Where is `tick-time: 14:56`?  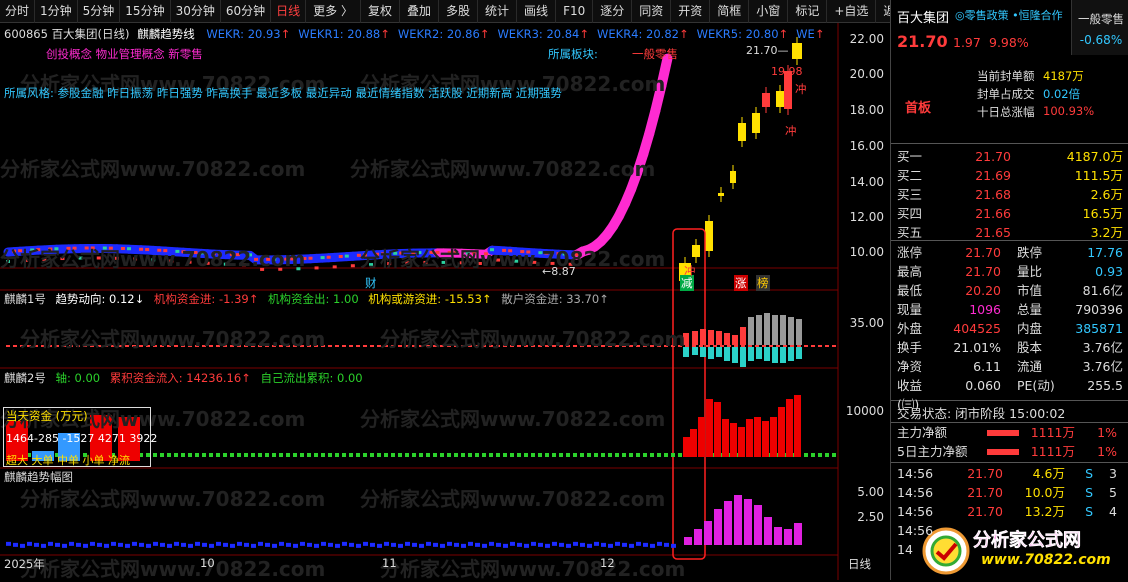 tick-time: 14:56 is located at coordinates (916, 473).